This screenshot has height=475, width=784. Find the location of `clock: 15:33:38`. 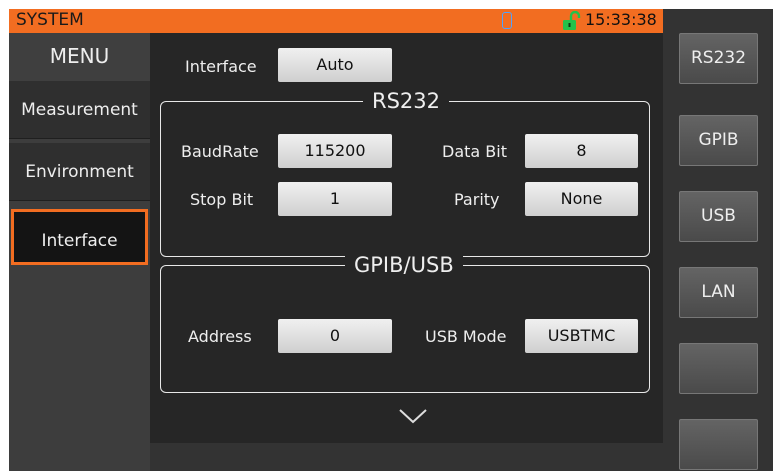

clock: 15:33:38 is located at coordinates (621, 19).